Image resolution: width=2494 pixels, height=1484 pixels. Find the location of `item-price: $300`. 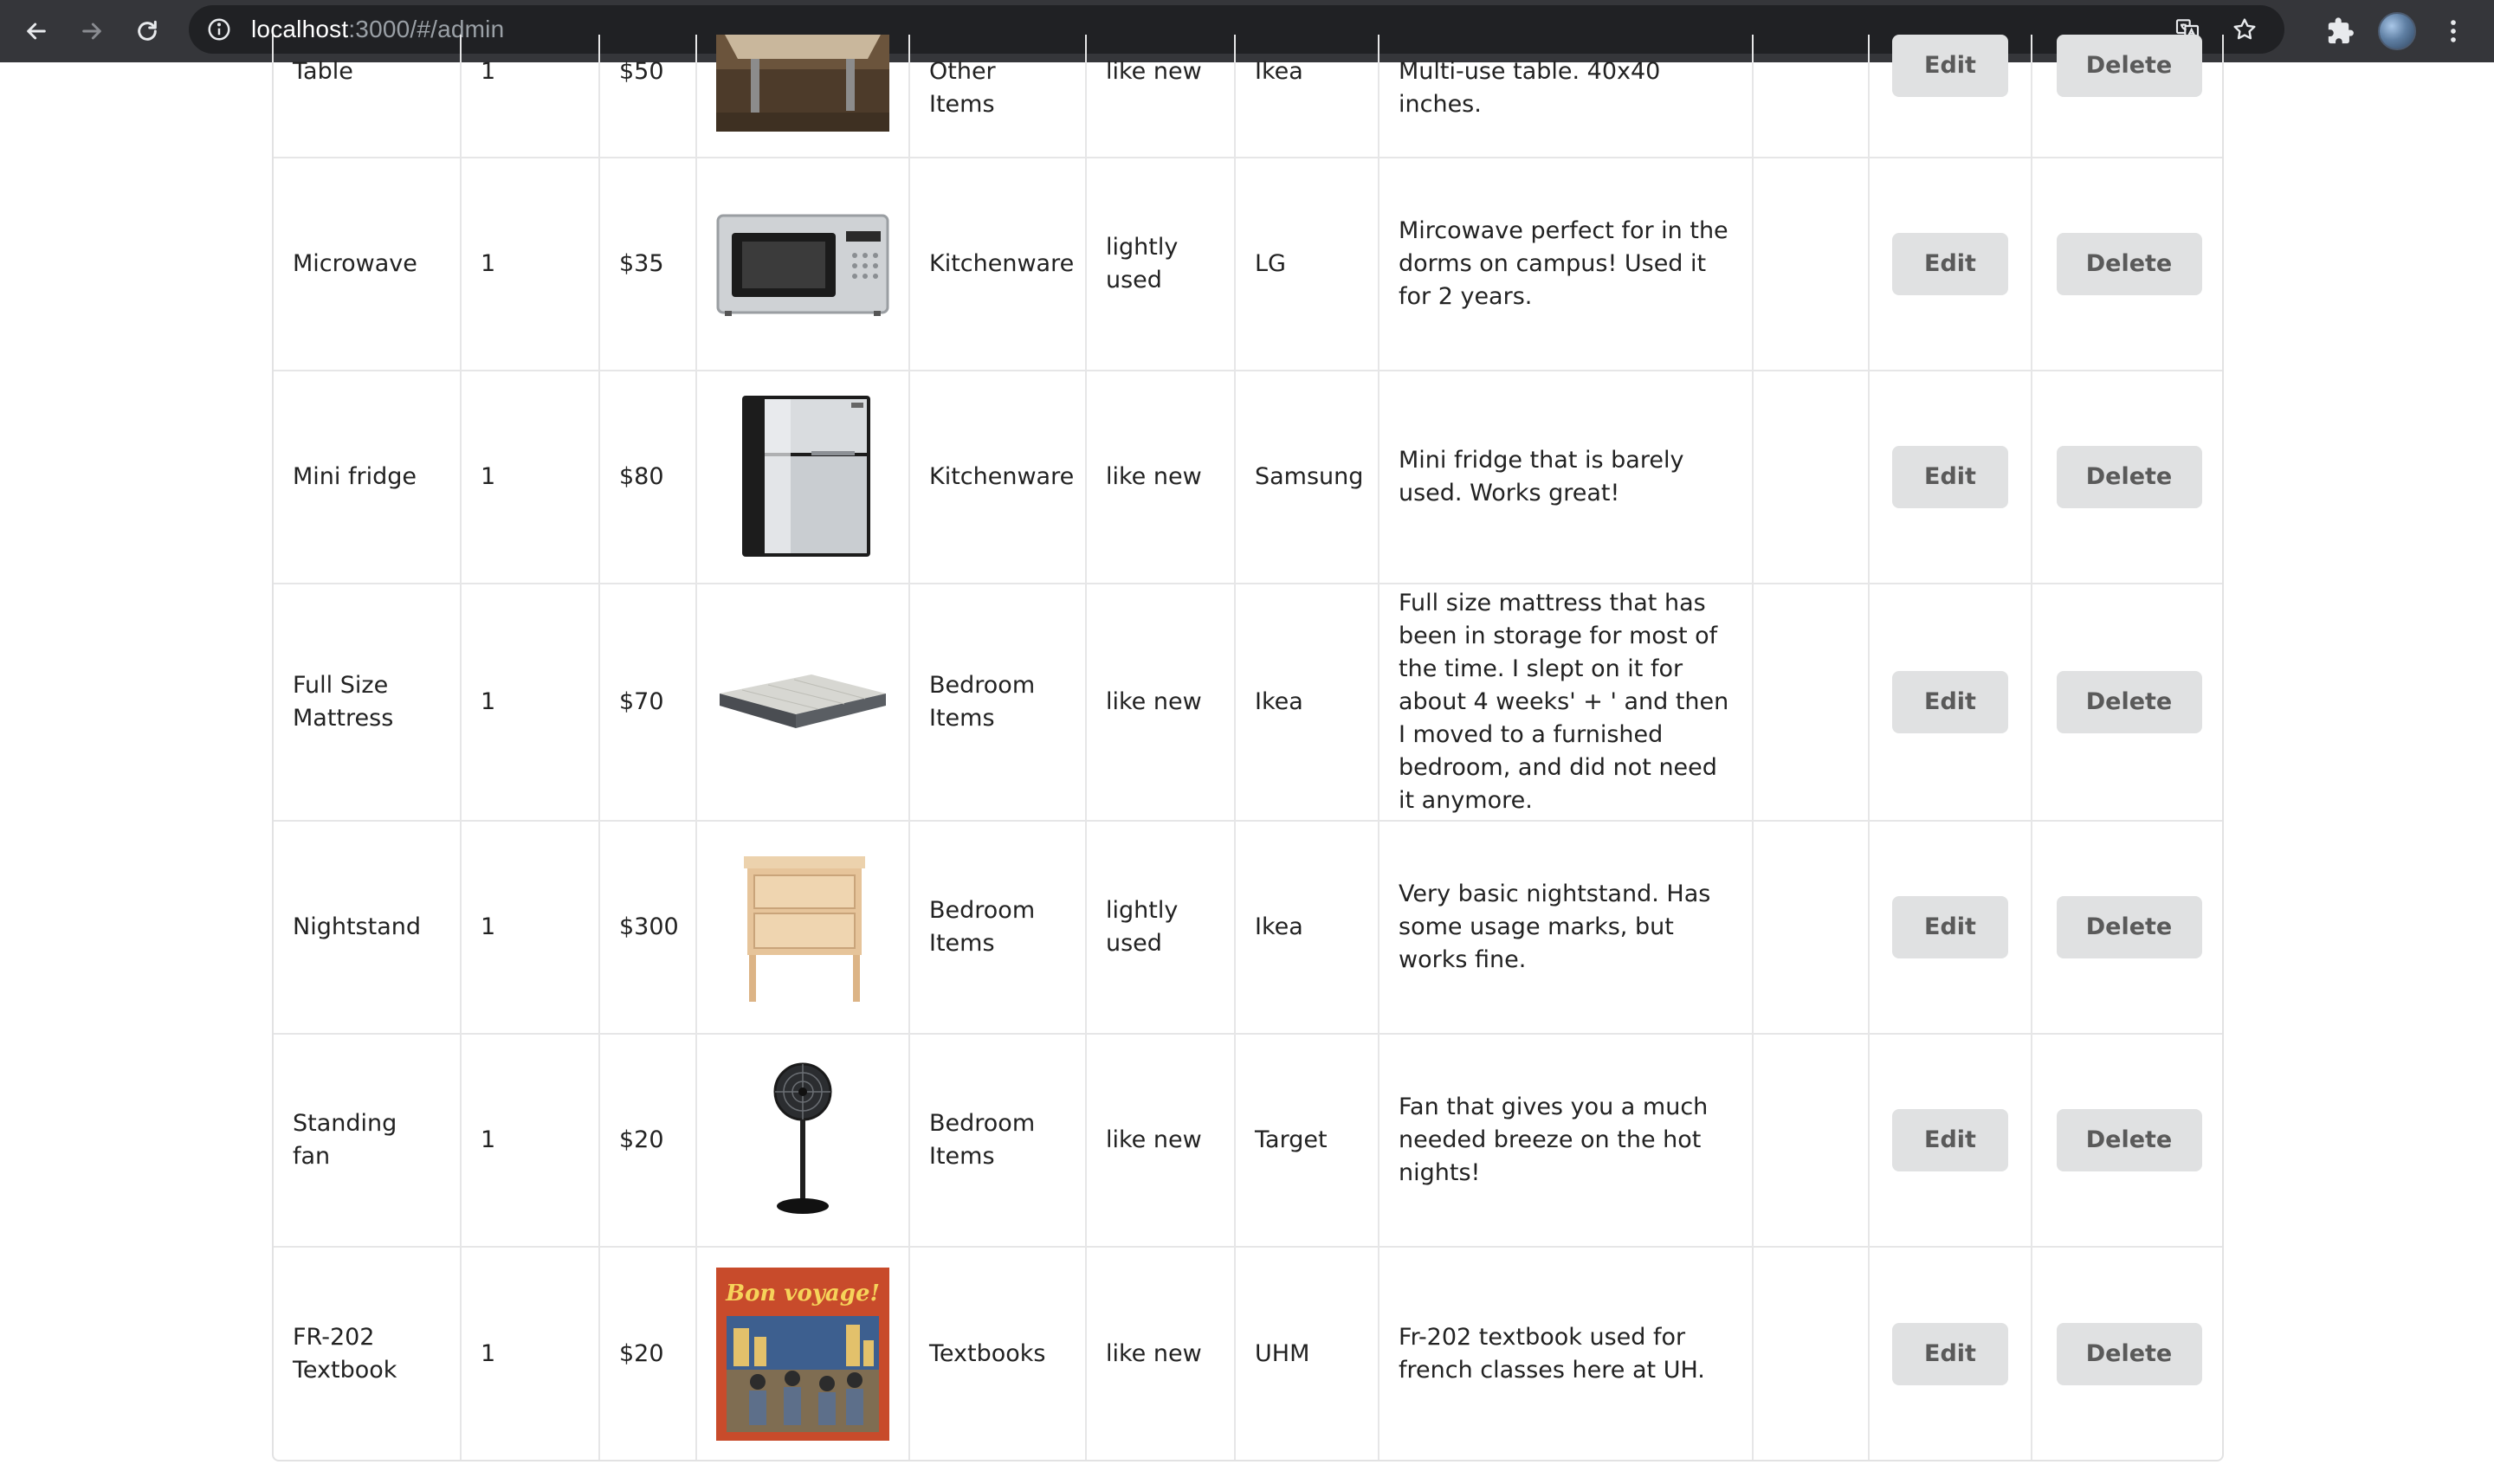

item-price: $300 is located at coordinates (649, 926).